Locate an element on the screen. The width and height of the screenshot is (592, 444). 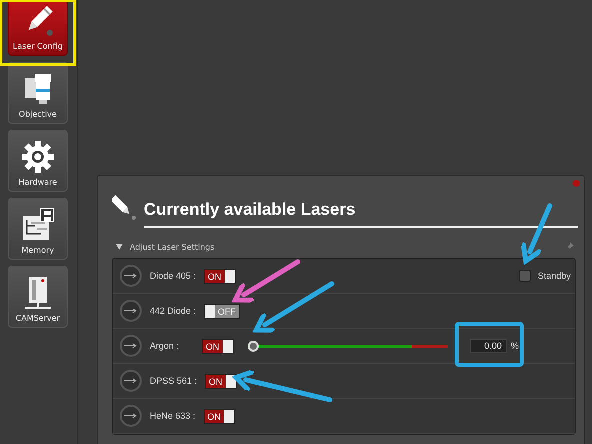
section-toggle: Adjust Laser Settings is located at coordinates (165, 247).